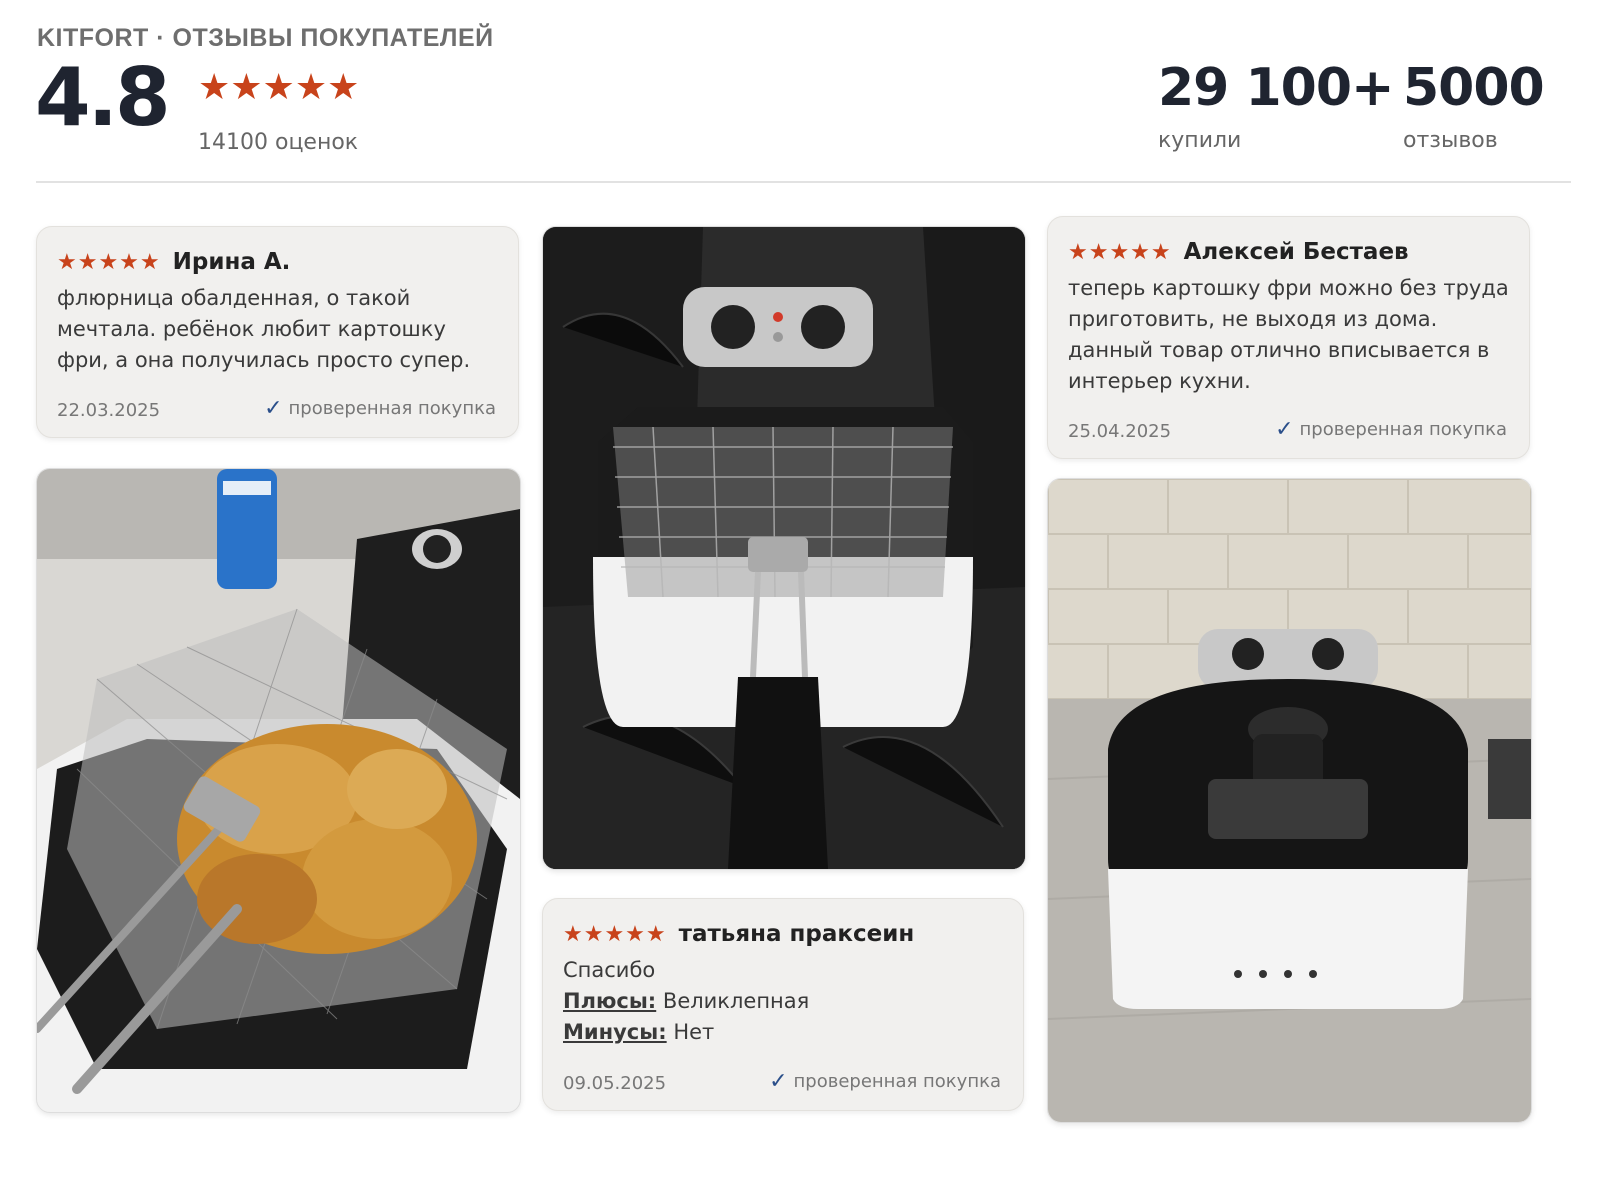 The width and height of the screenshot is (1600, 1200). I want to click on review-header: ★★★★★ Ирина А., so click(173, 262).